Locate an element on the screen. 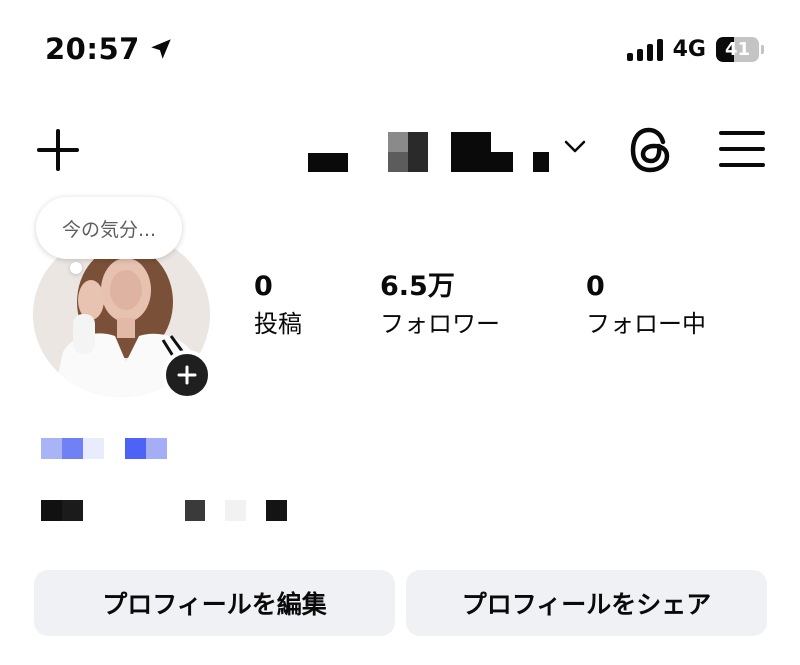 The image size is (800, 665). status-bar-time: 20:57 is located at coordinates (109, 49).